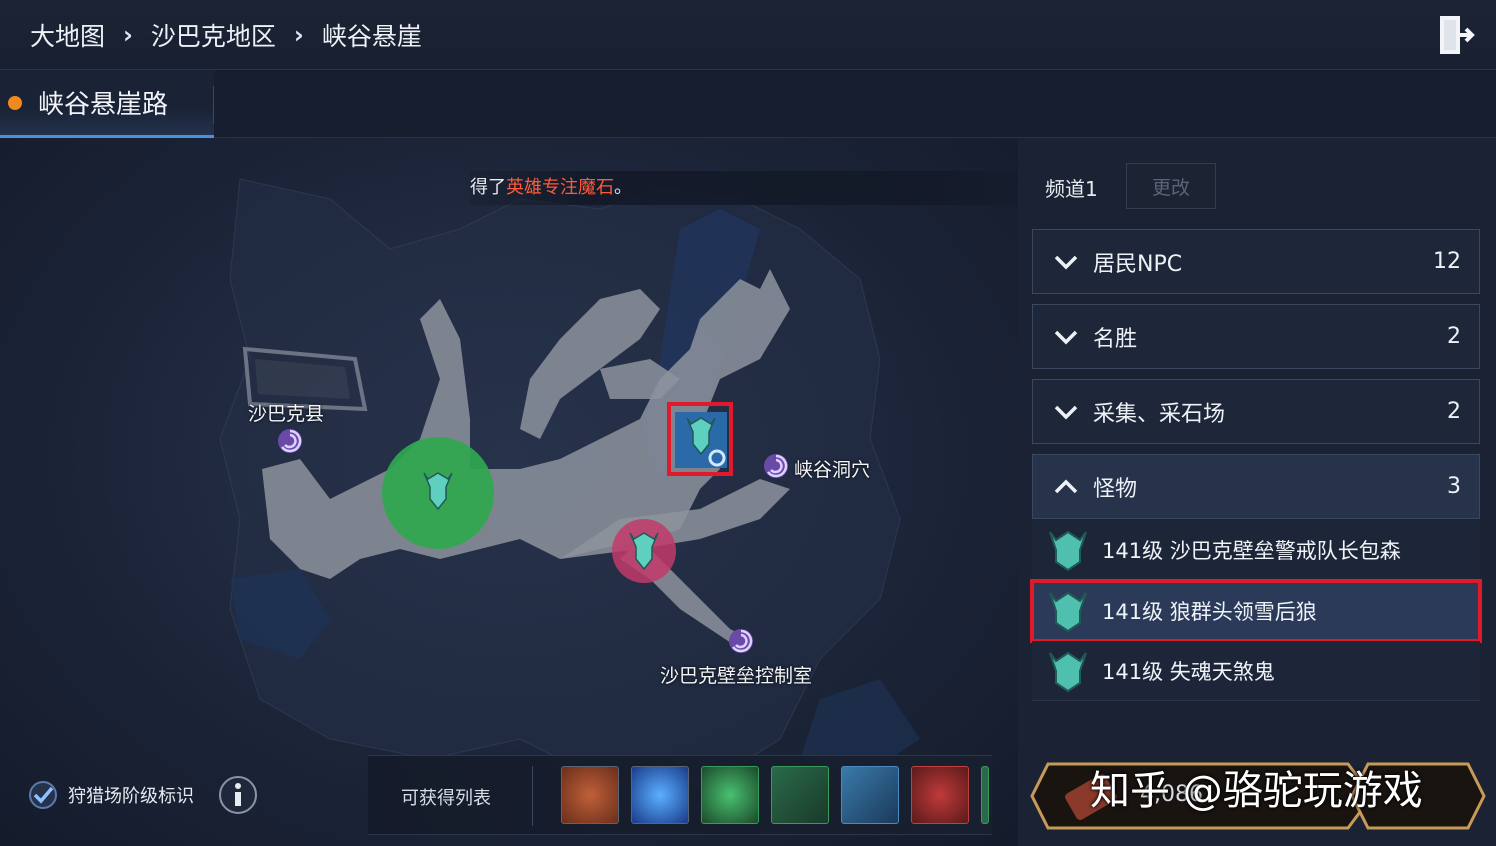  I want to click on category-name: 怪物, so click(1115, 489).